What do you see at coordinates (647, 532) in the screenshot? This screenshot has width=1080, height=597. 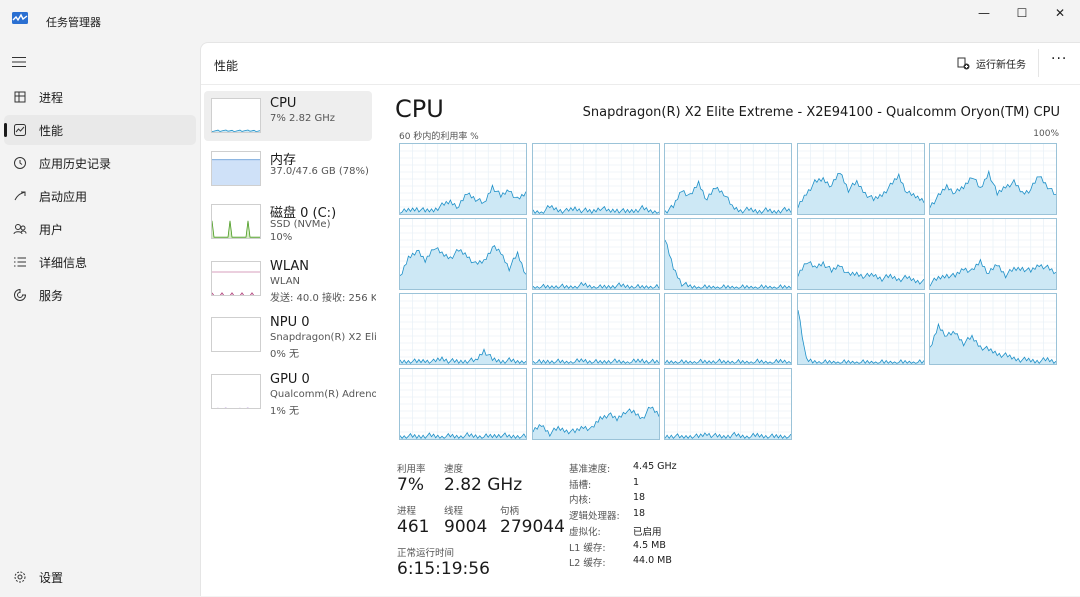 I see `detail-value: 已启用` at bounding box center [647, 532].